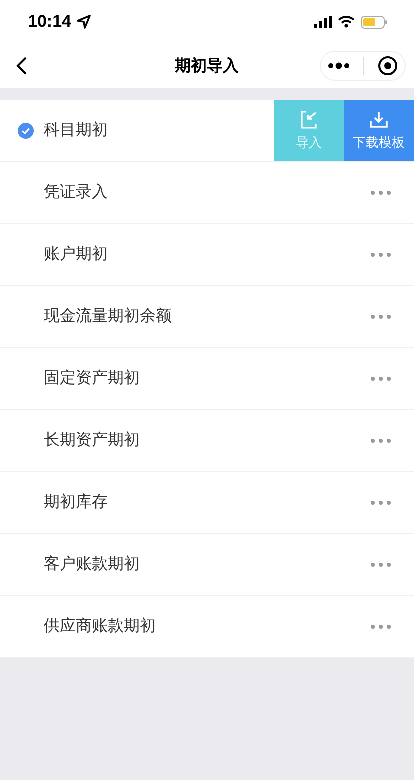 This screenshot has width=414, height=780. Describe the element at coordinates (309, 120) in the screenshot. I see `import-icon` at that location.